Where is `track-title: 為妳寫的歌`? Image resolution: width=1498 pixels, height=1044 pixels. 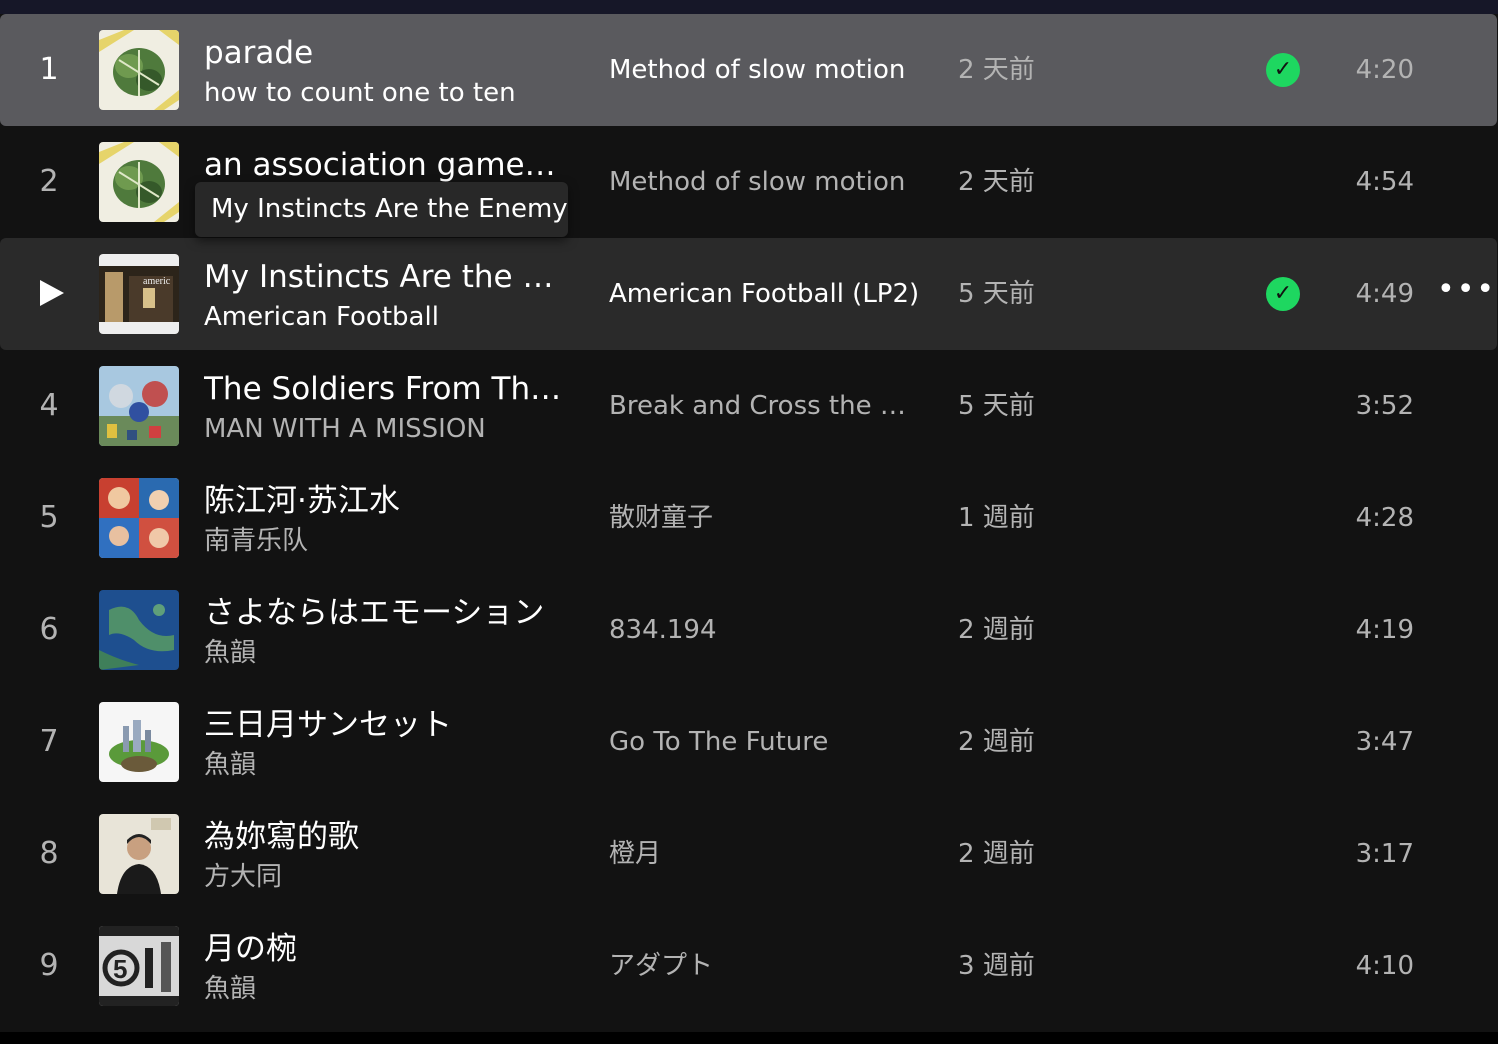
track-title: 為妳寫的歌 is located at coordinates (384, 837).